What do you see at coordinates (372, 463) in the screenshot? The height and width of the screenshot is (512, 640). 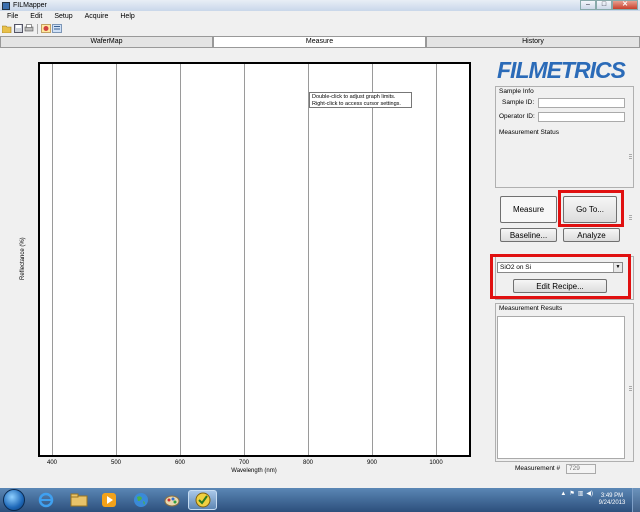 I see `x-tick-label: 900` at bounding box center [372, 463].